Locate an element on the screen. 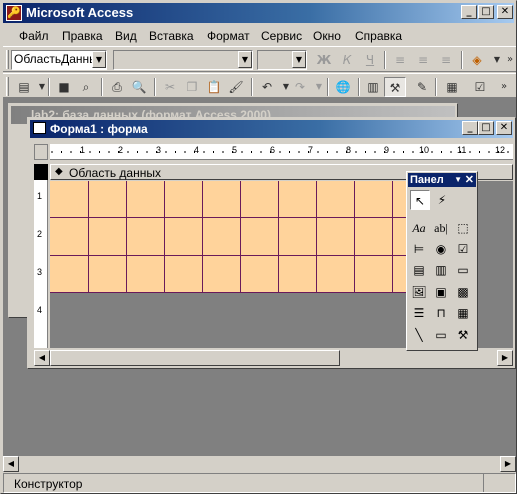 The height and width of the screenshot is (494, 517). status-pane is located at coordinates (498, 483).